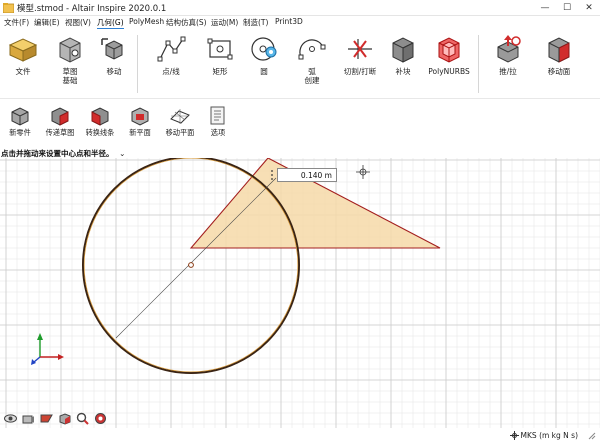  What do you see at coordinates (509, 49) in the screenshot?
I see `push-pull-icon` at bounding box center [509, 49].